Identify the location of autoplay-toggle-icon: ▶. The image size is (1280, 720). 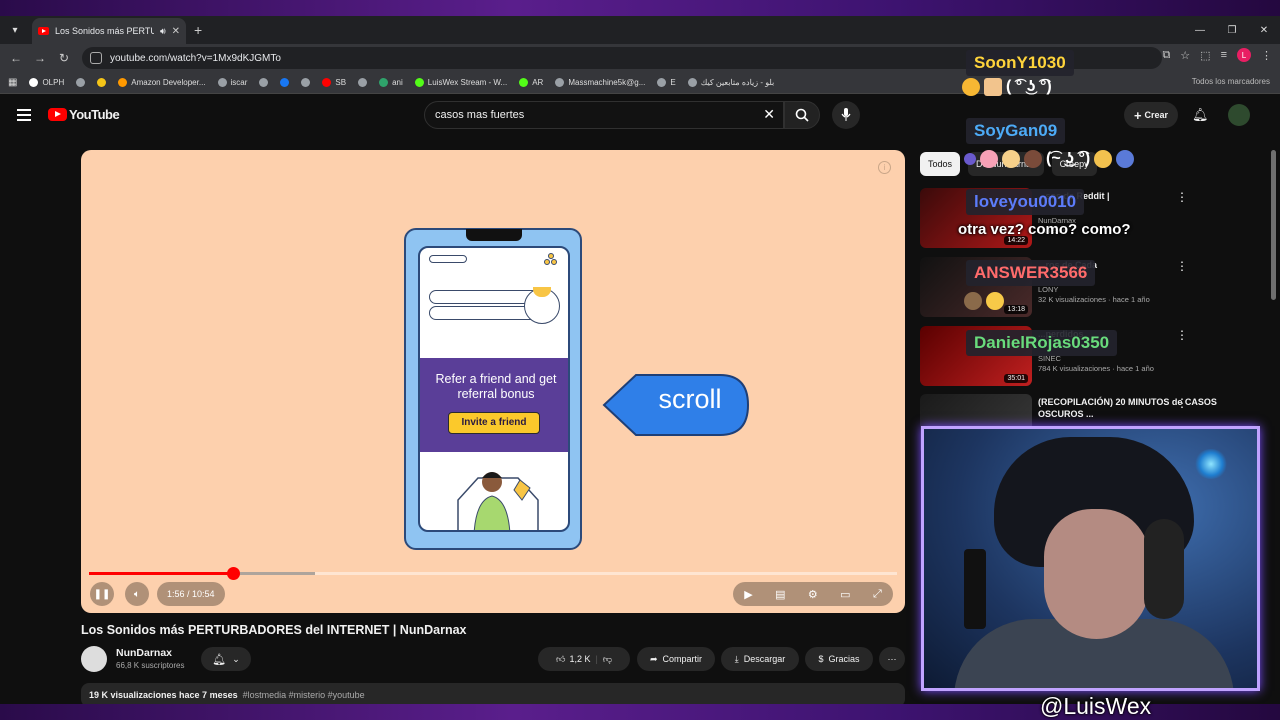
(748, 594).